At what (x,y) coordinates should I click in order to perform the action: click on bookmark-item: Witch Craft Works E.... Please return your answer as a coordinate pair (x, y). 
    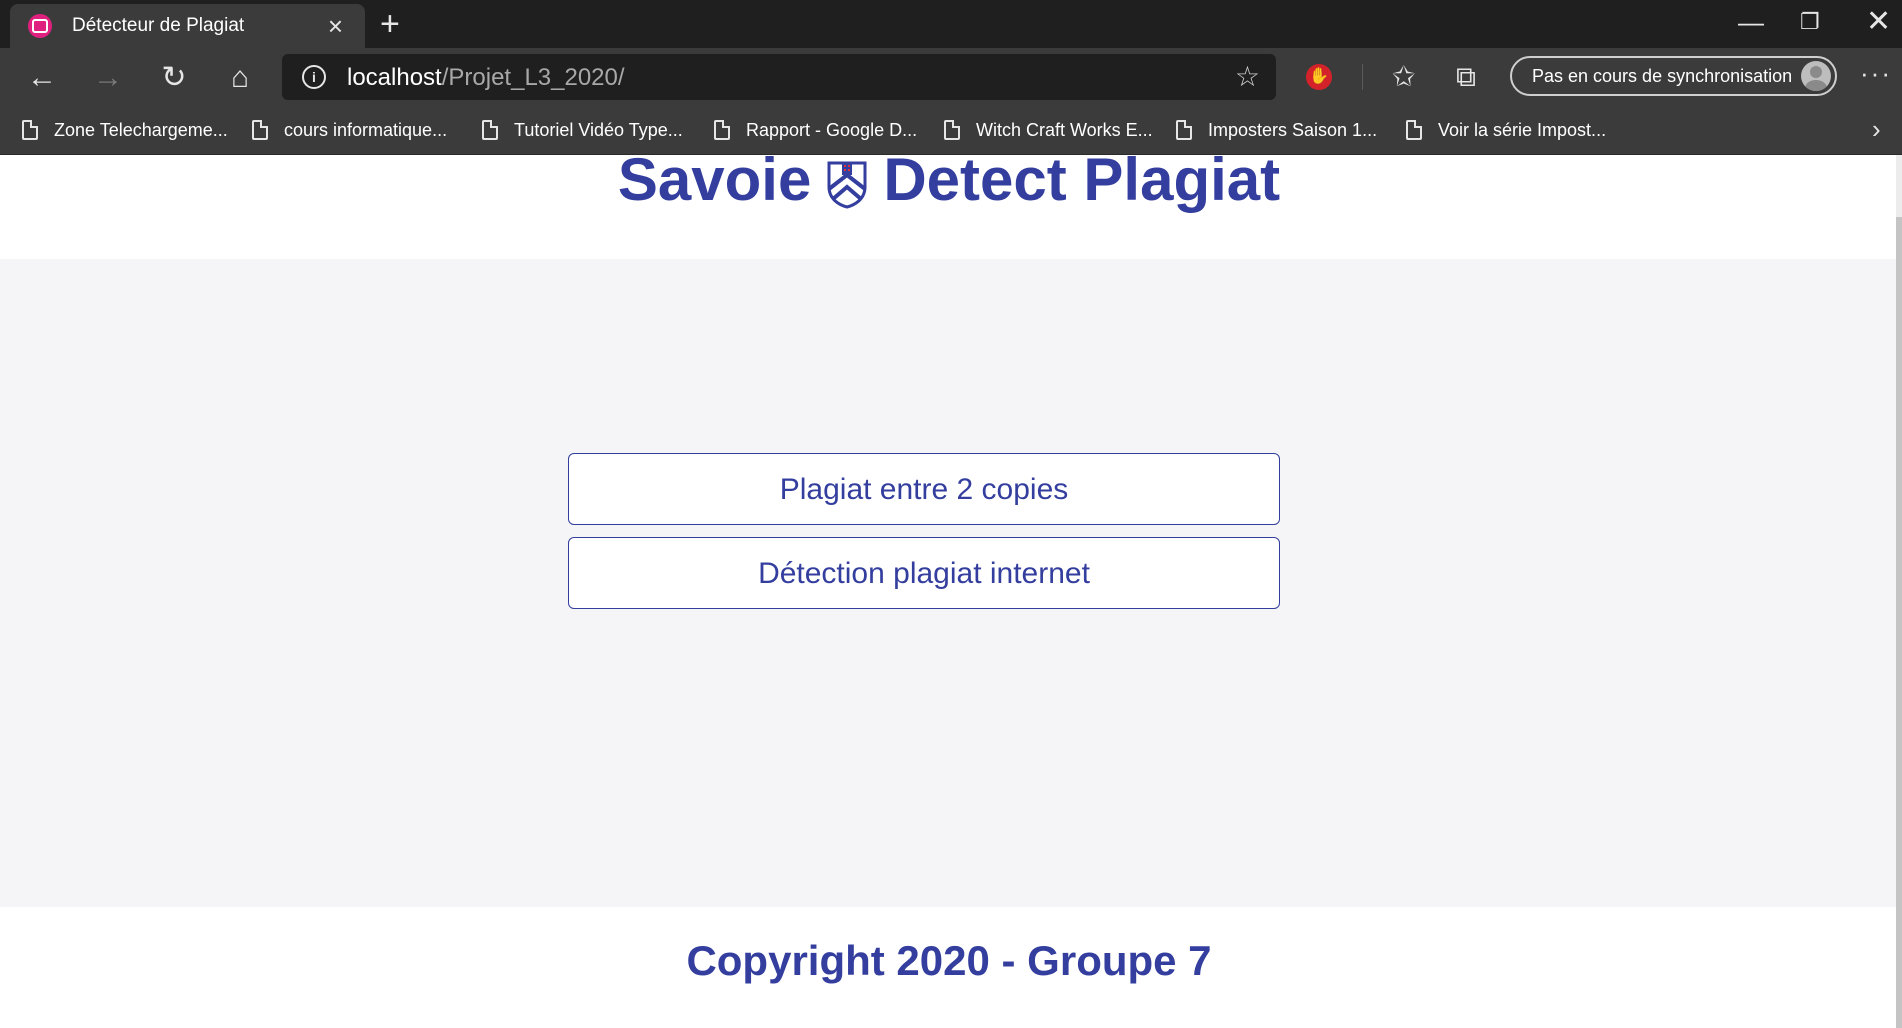
    Looking at the image, I should click on (1048, 130).